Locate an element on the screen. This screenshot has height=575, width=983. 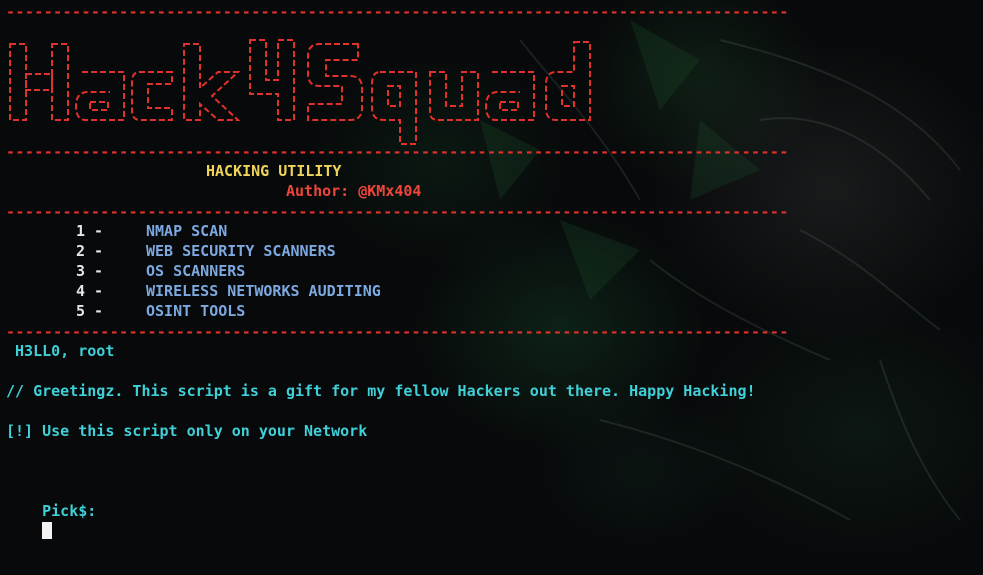
utility-title: HACKING UTILITY is located at coordinates (274, 171).